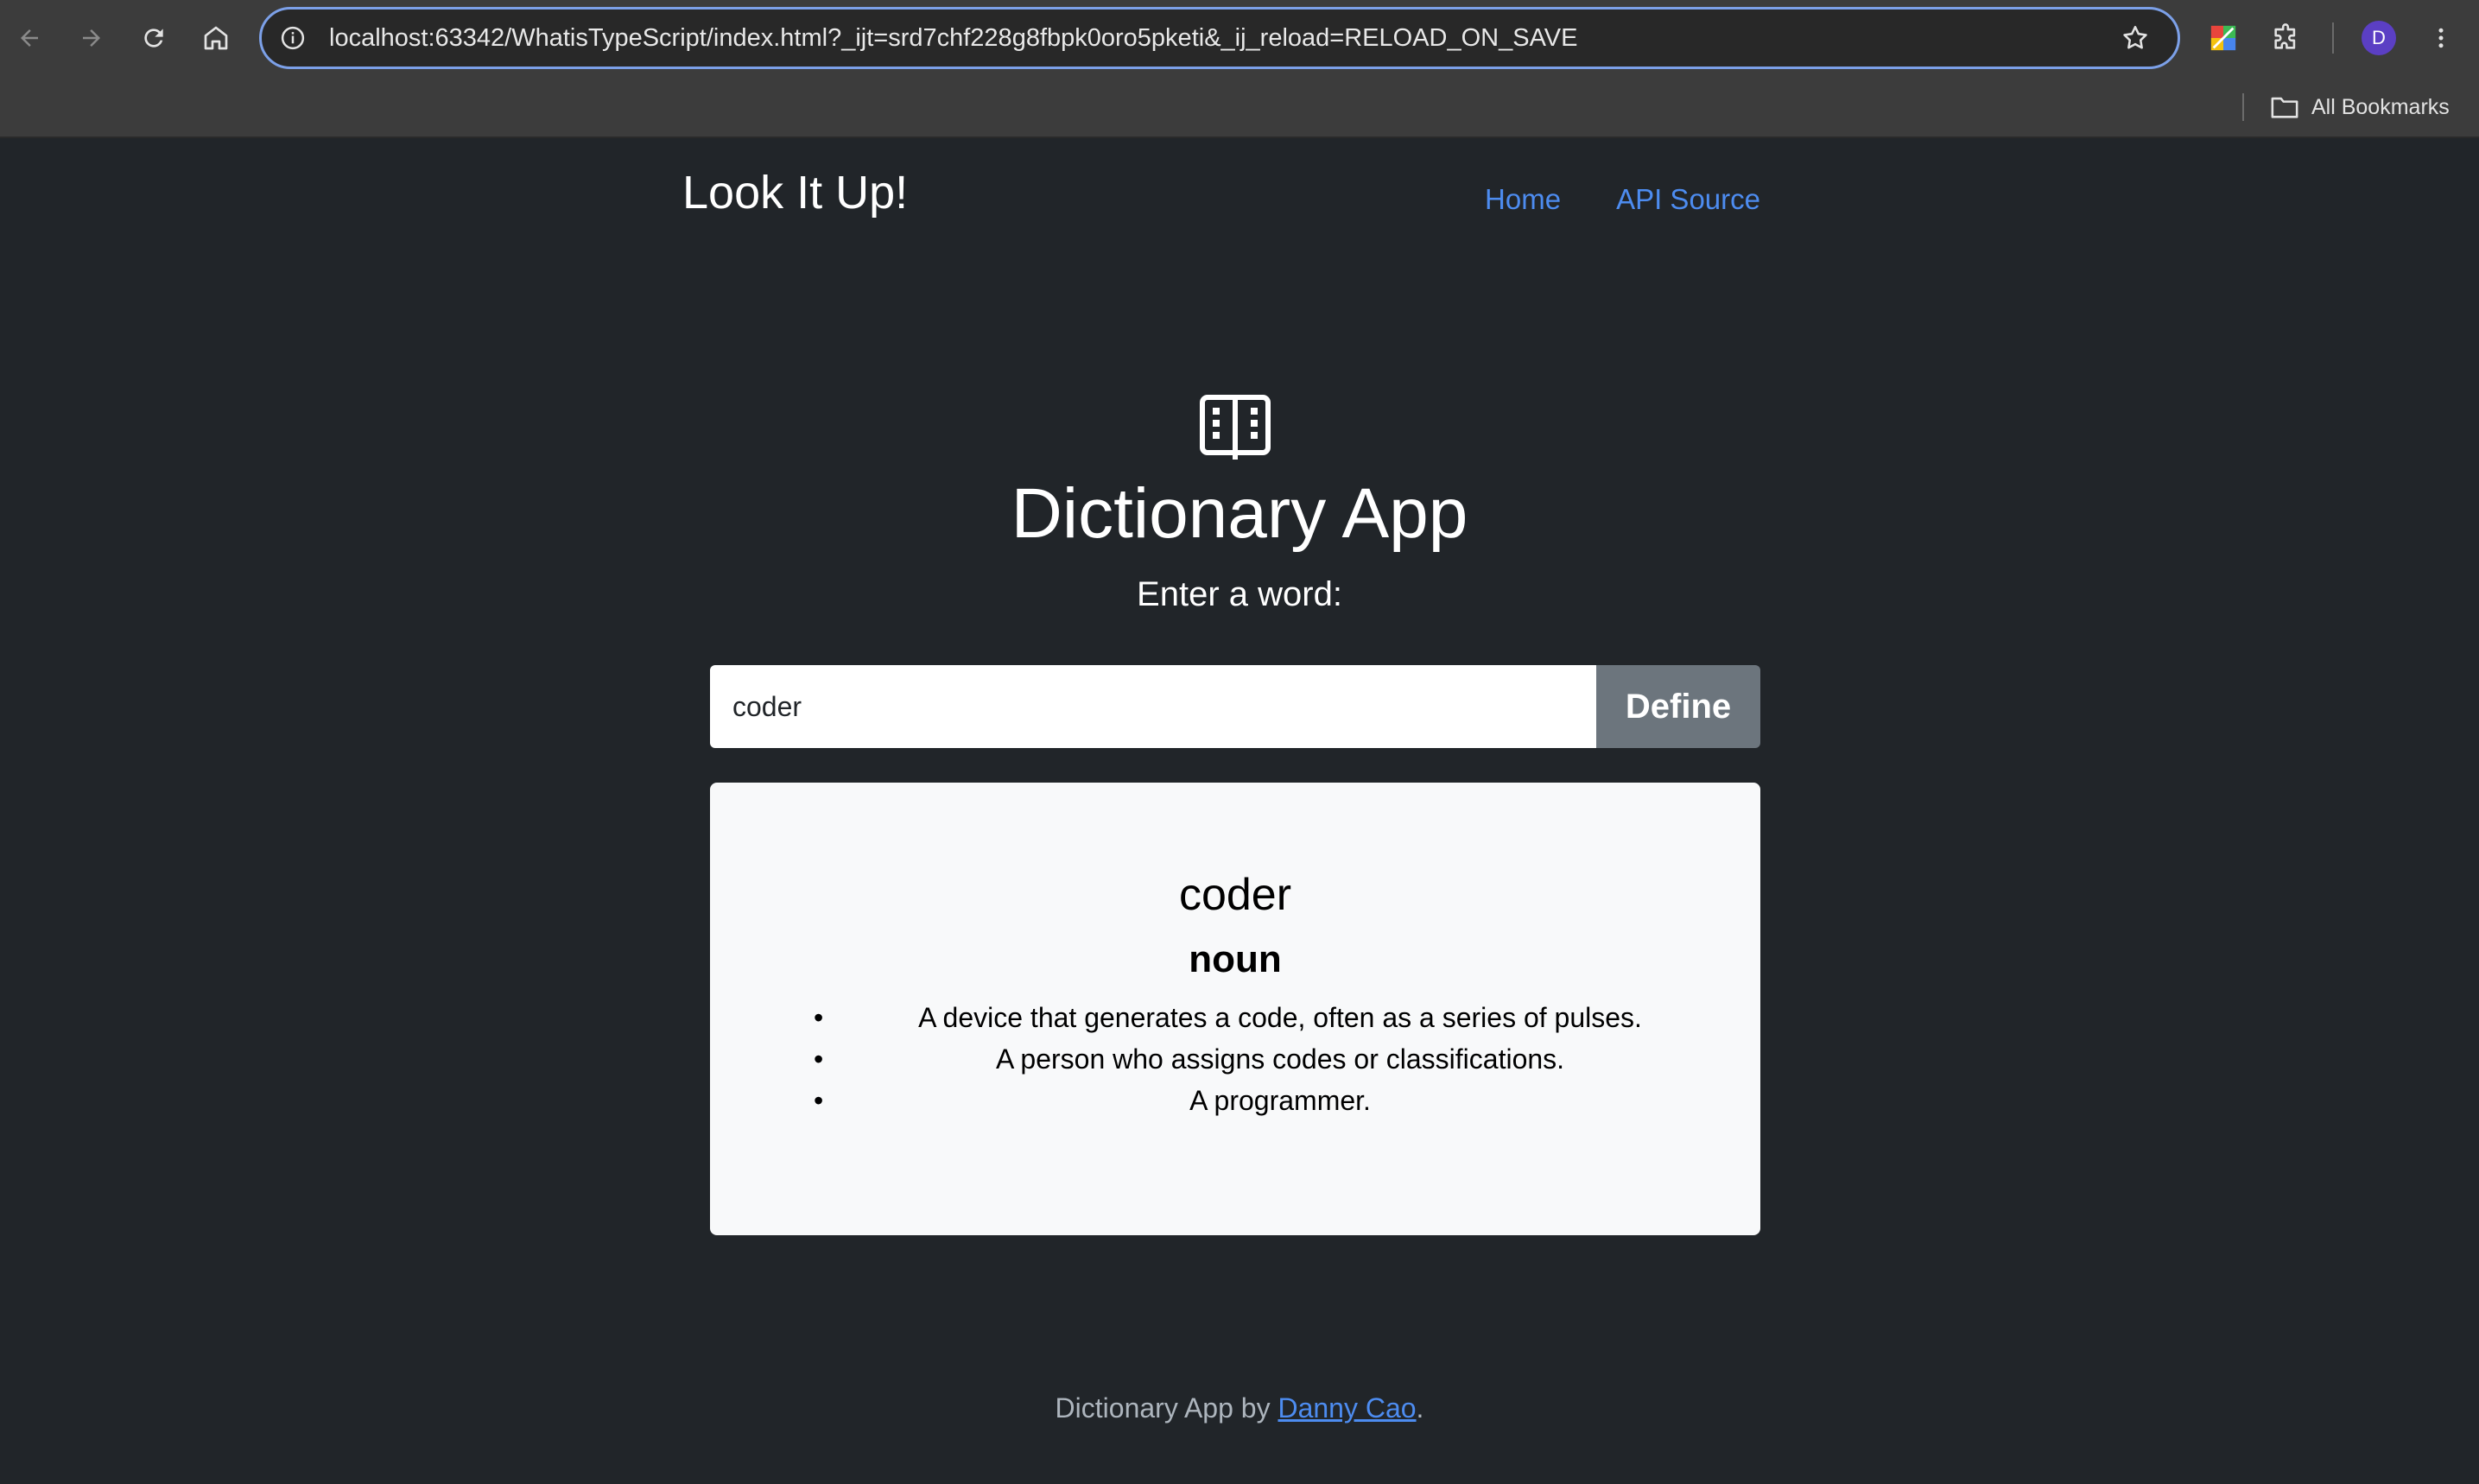 The width and height of the screenshot is (2479, 1484). I want to click on forward-button, so click(91, 38).